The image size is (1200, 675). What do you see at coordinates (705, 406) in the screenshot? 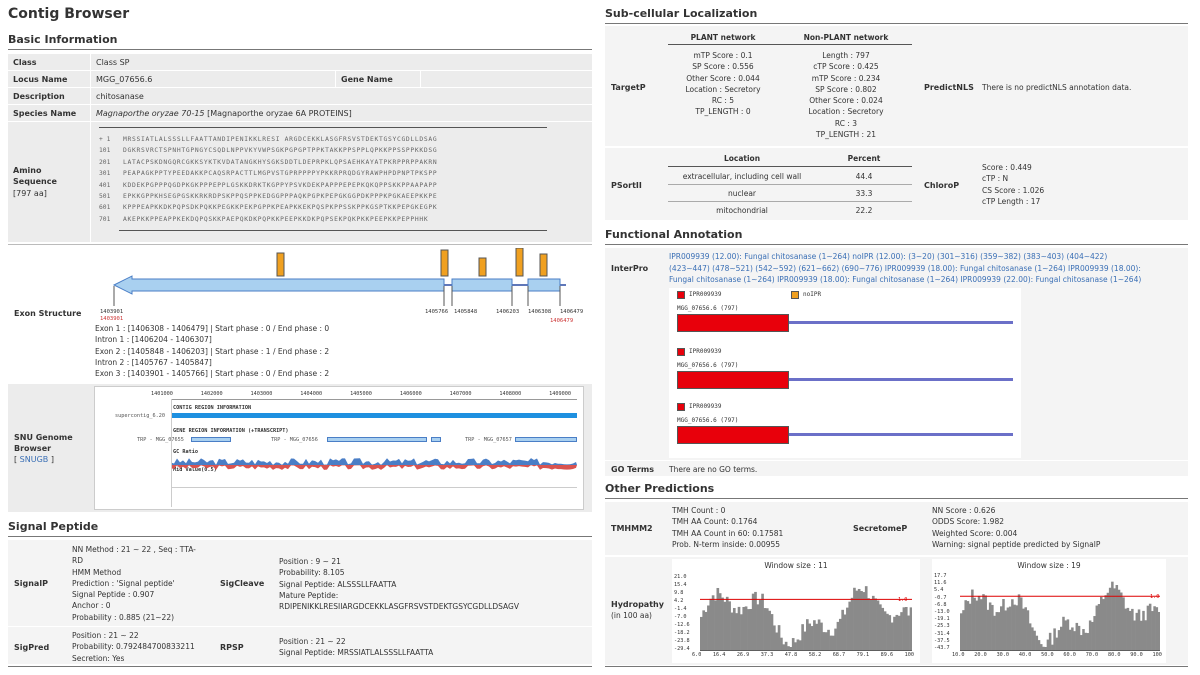
I see `track-3-legend: IPR009939` at bounding box center [705, 406].